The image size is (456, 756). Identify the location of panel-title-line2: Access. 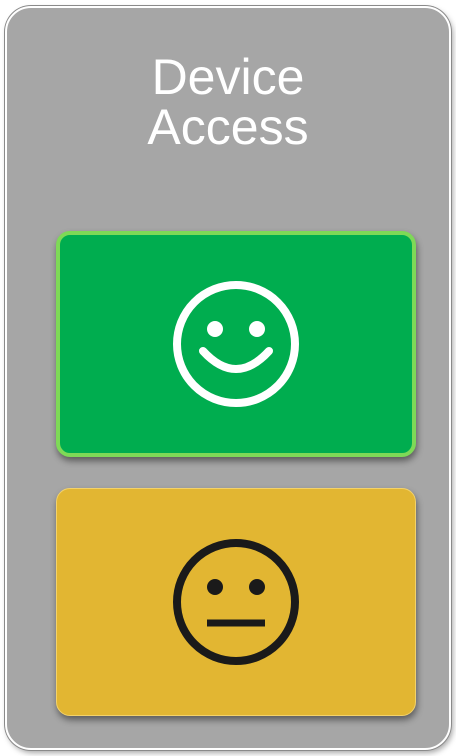
(228, 127).